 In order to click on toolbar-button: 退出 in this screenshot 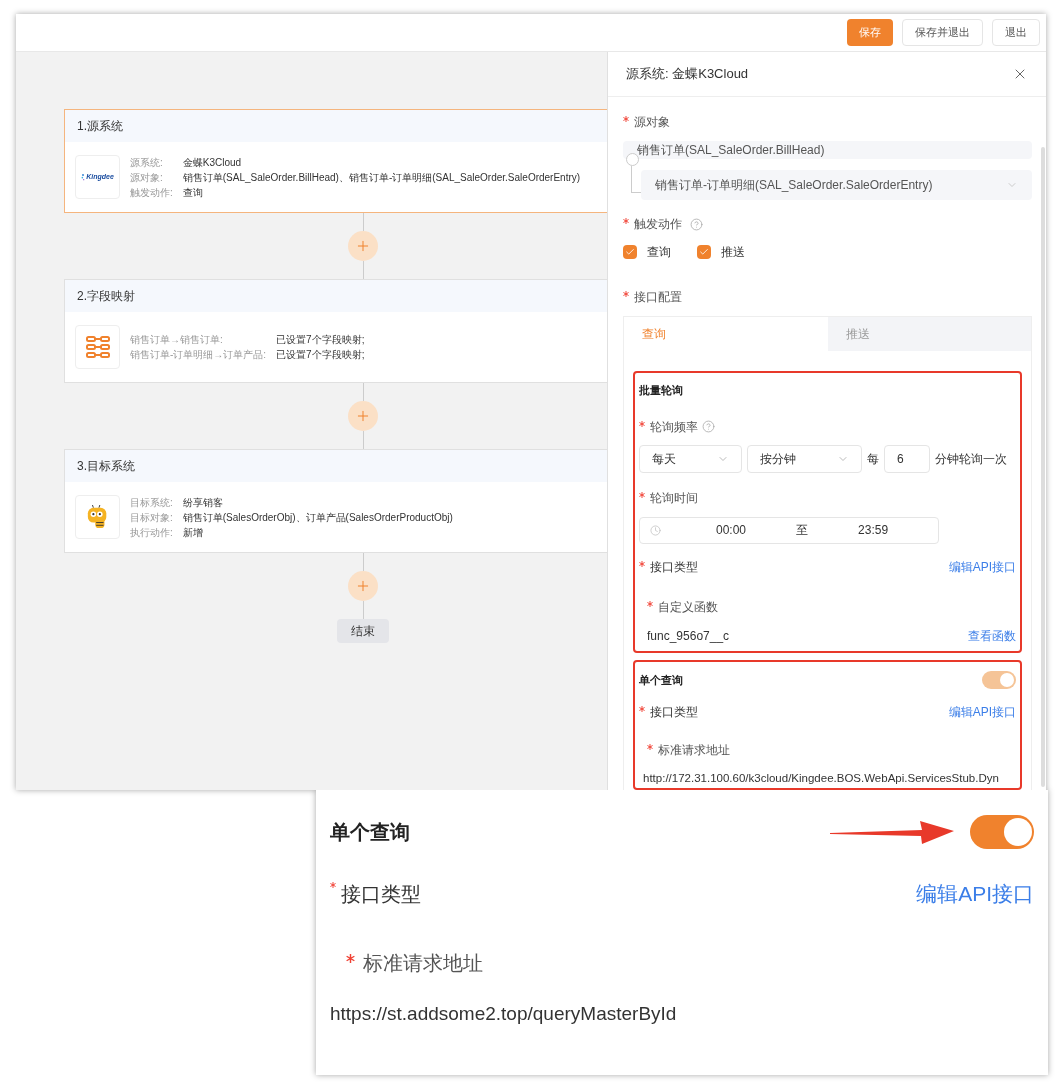, I will do `click(1016, 32)`.